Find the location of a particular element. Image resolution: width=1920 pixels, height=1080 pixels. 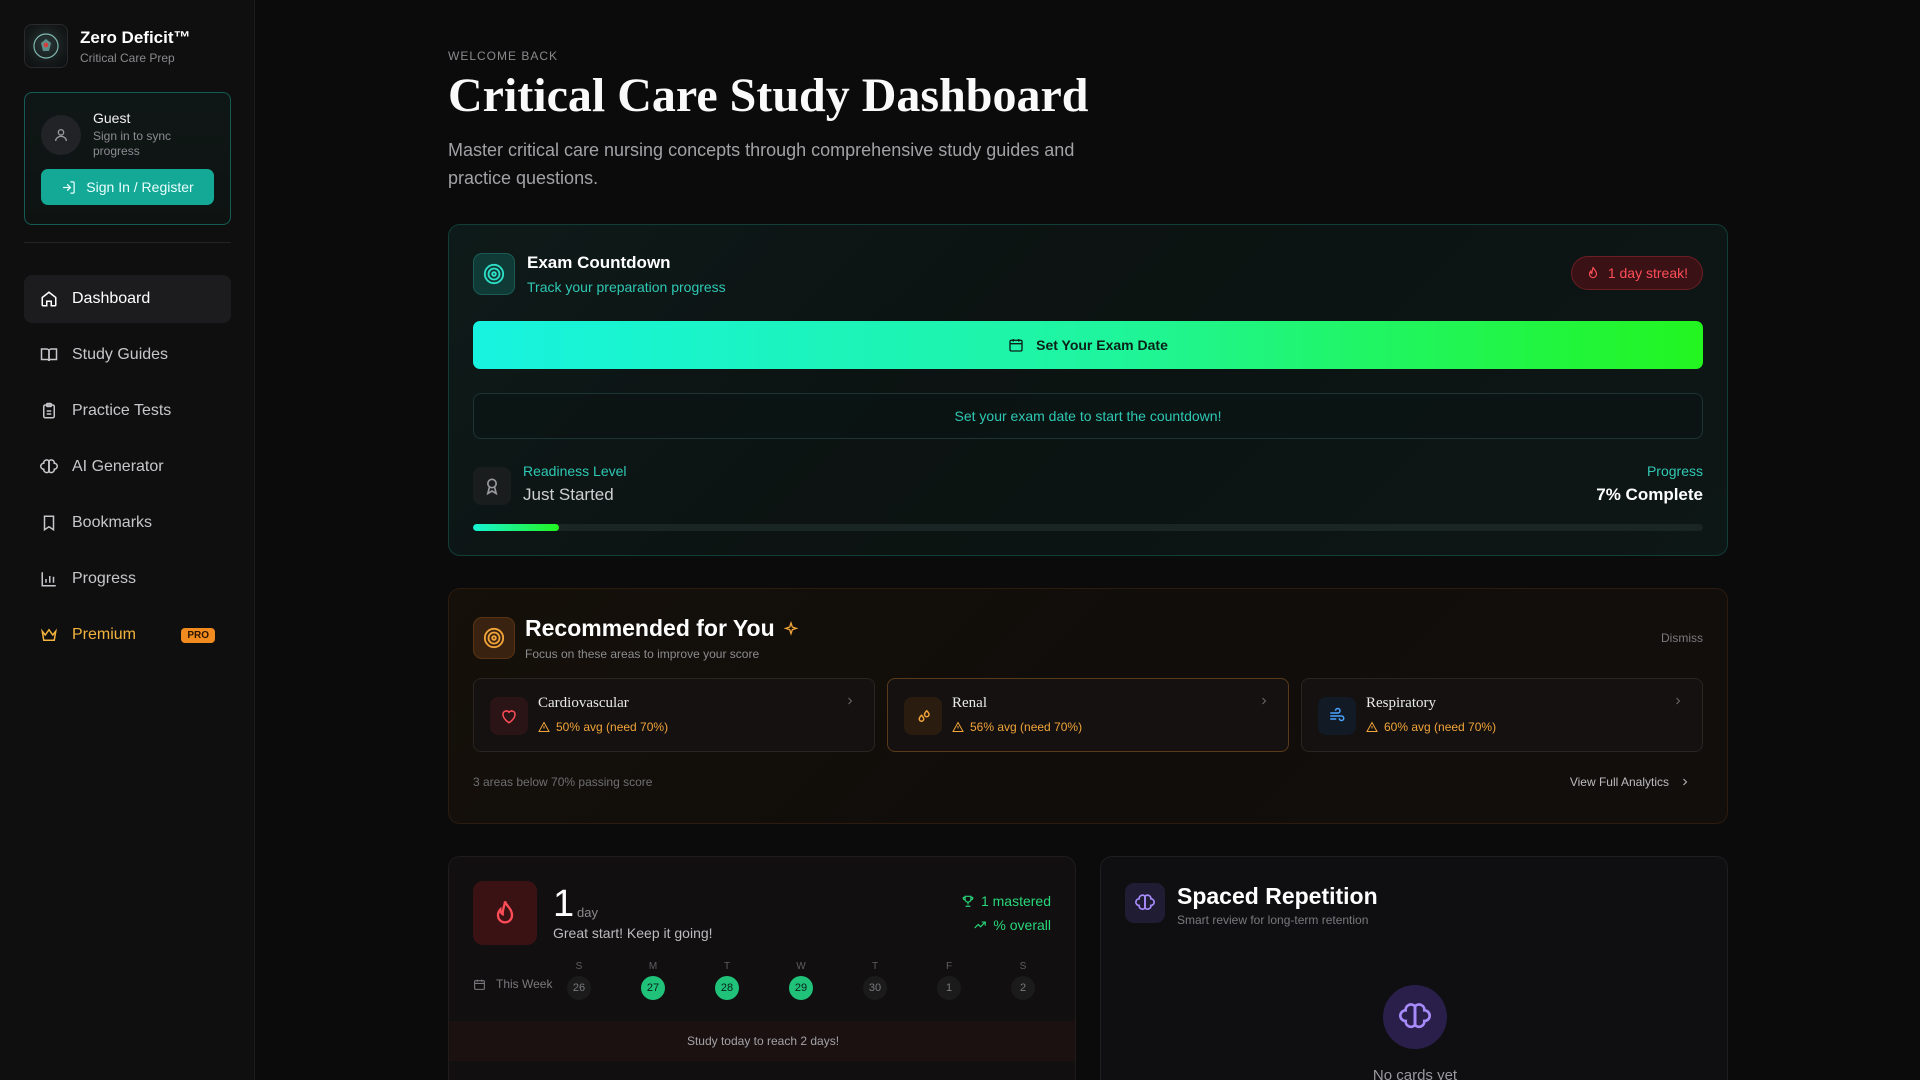

overall-stat: % overall is located at coordinates (1012, 925).